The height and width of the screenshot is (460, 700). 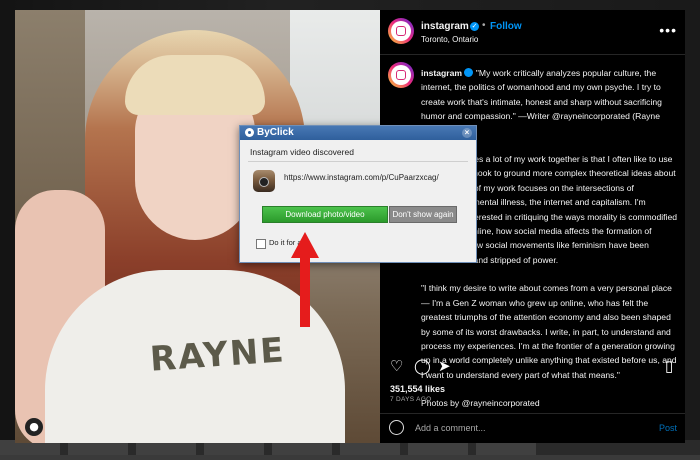 I want to click on comment-bubble-icon: ◯, so click(x=422, y=366).